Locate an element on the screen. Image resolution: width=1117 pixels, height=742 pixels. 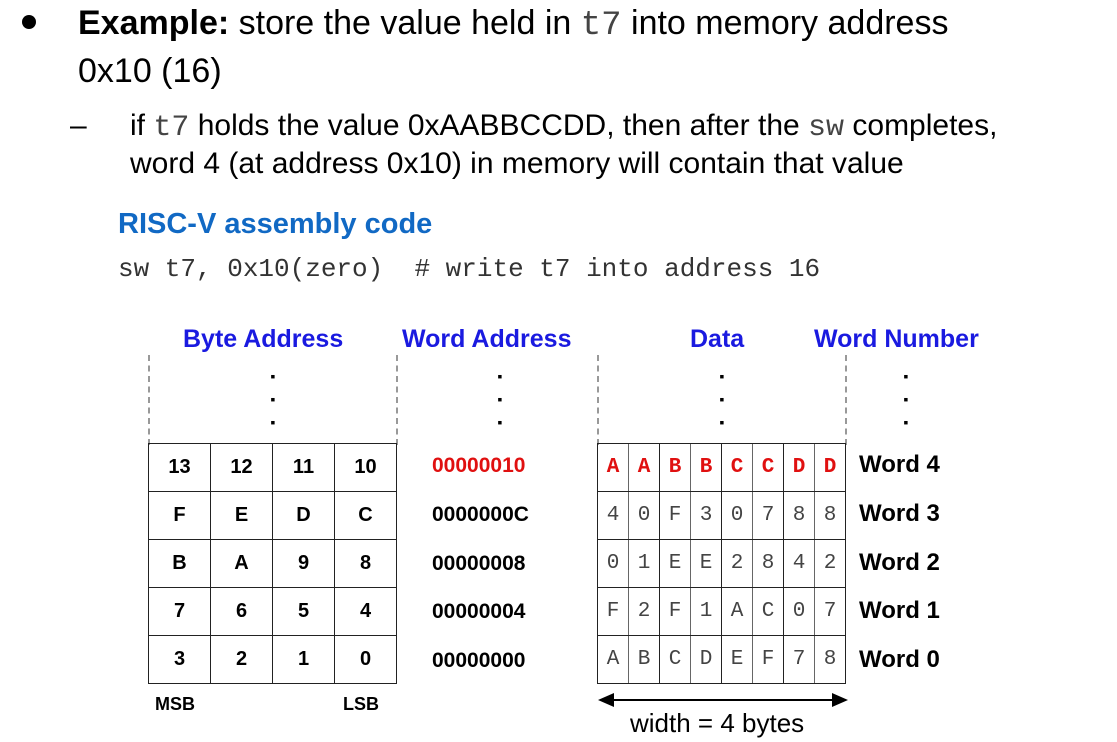
data-byte: BB is located at coordinates (690, 467).